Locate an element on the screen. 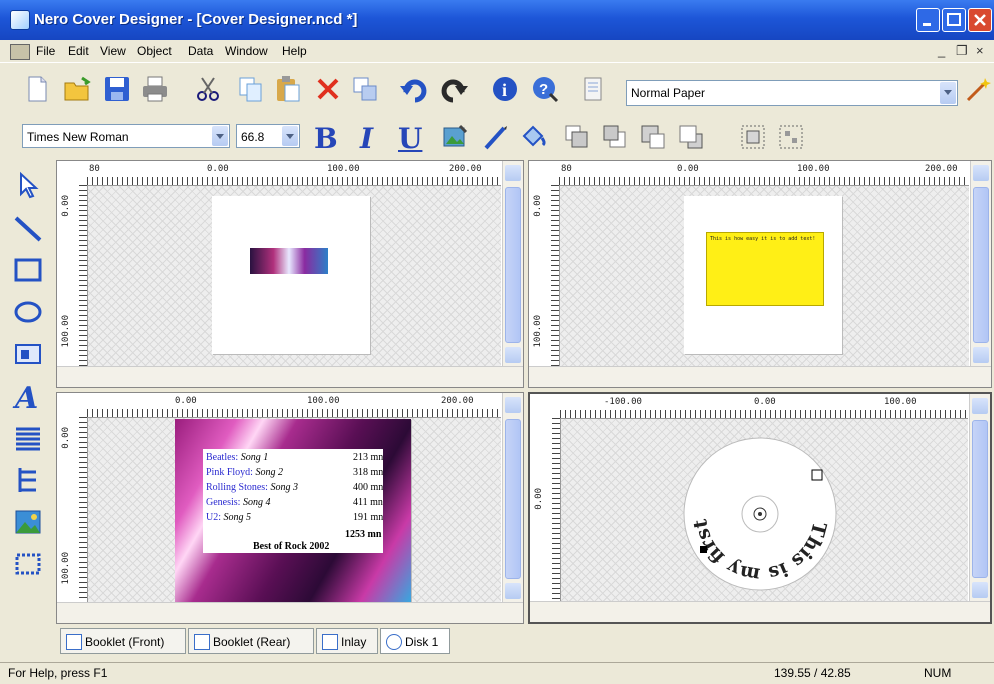 The width and height of the screenshot is (994, 684). disk-center-dot is located at coordinates (760, 514).